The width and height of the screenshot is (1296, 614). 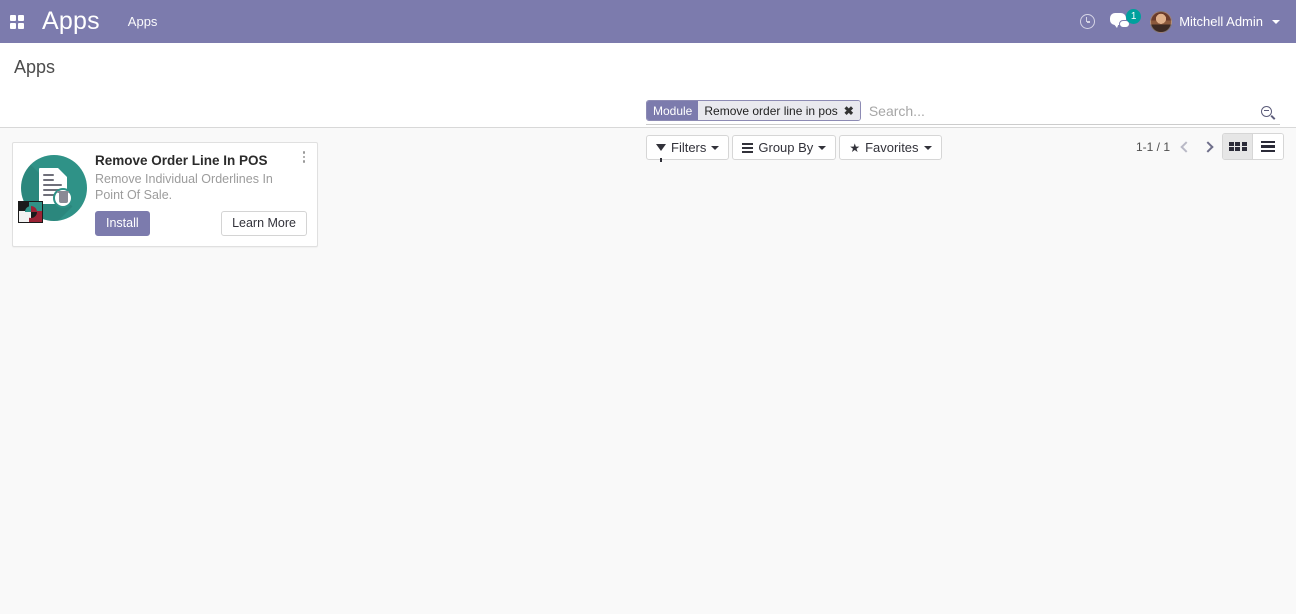 I want to click on control-panel-top-row: Apps, so click(x=648, y=66).